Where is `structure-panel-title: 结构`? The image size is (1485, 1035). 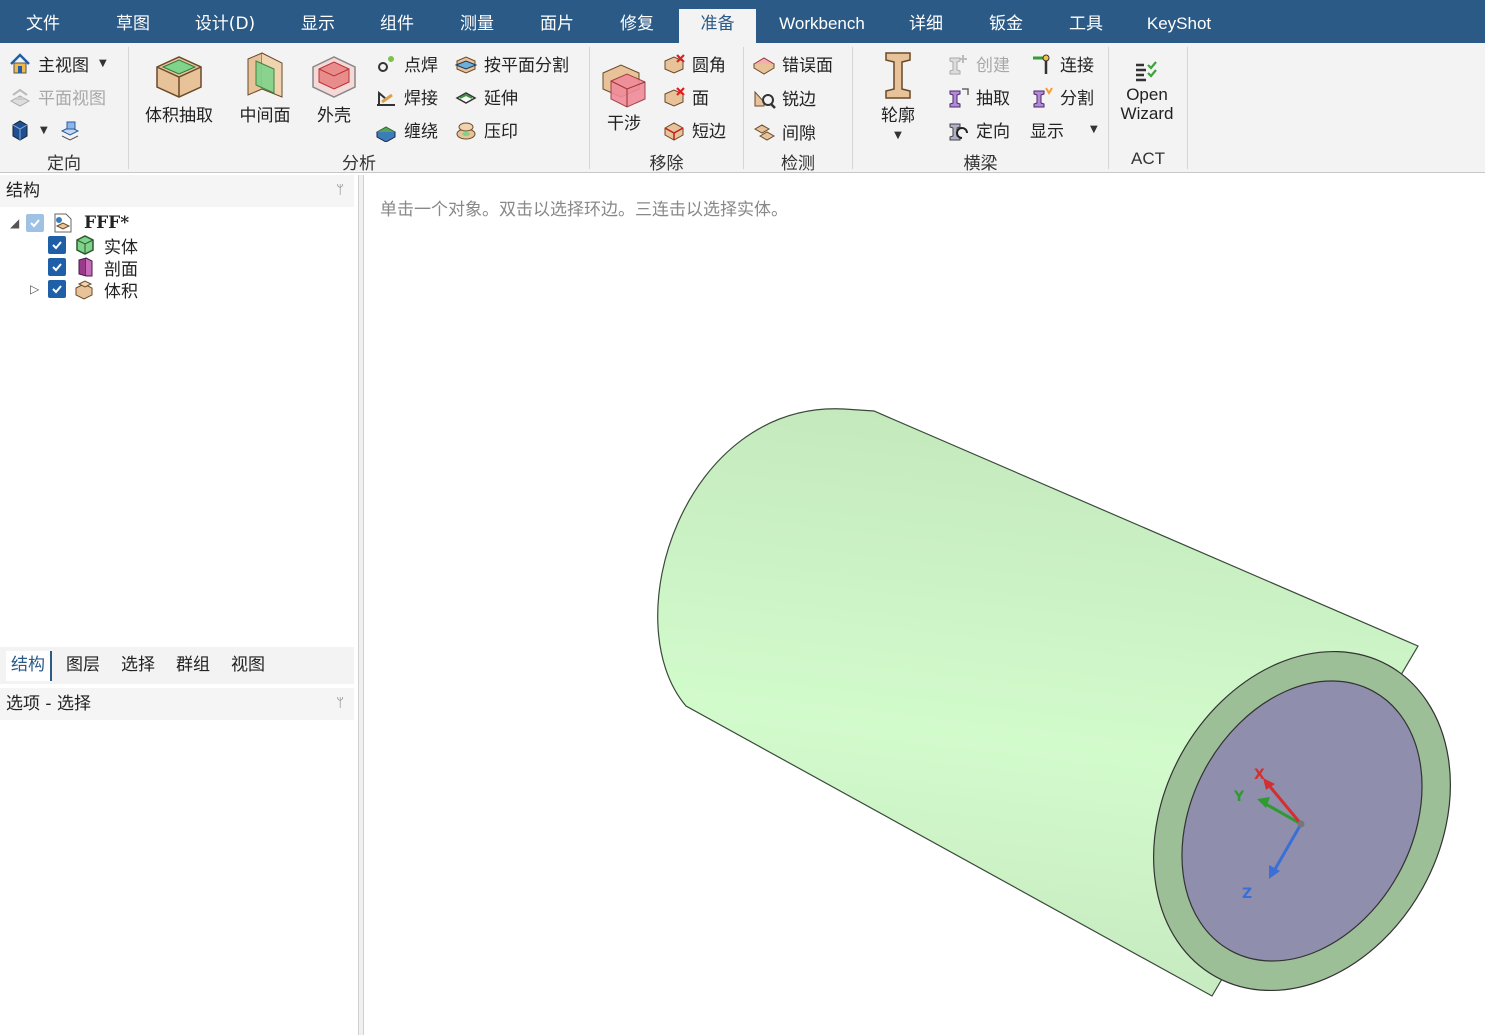
structure-panel-title: 结构 is located at coordinates (23, 191).